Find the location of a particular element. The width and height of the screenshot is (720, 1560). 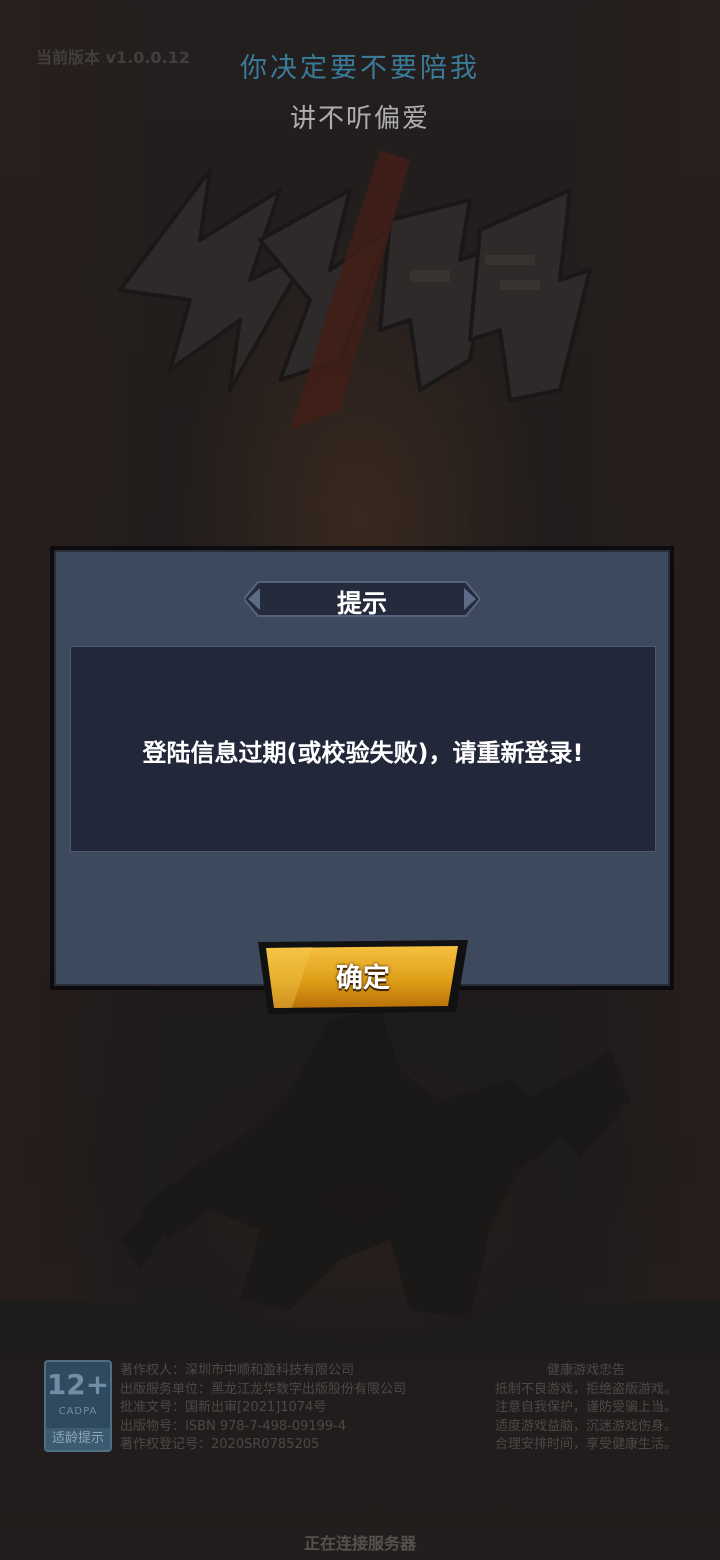

health-advice-line: 适度游戏益脑，沉迷游戏伤身。 is located at coordinates (585, 1426).